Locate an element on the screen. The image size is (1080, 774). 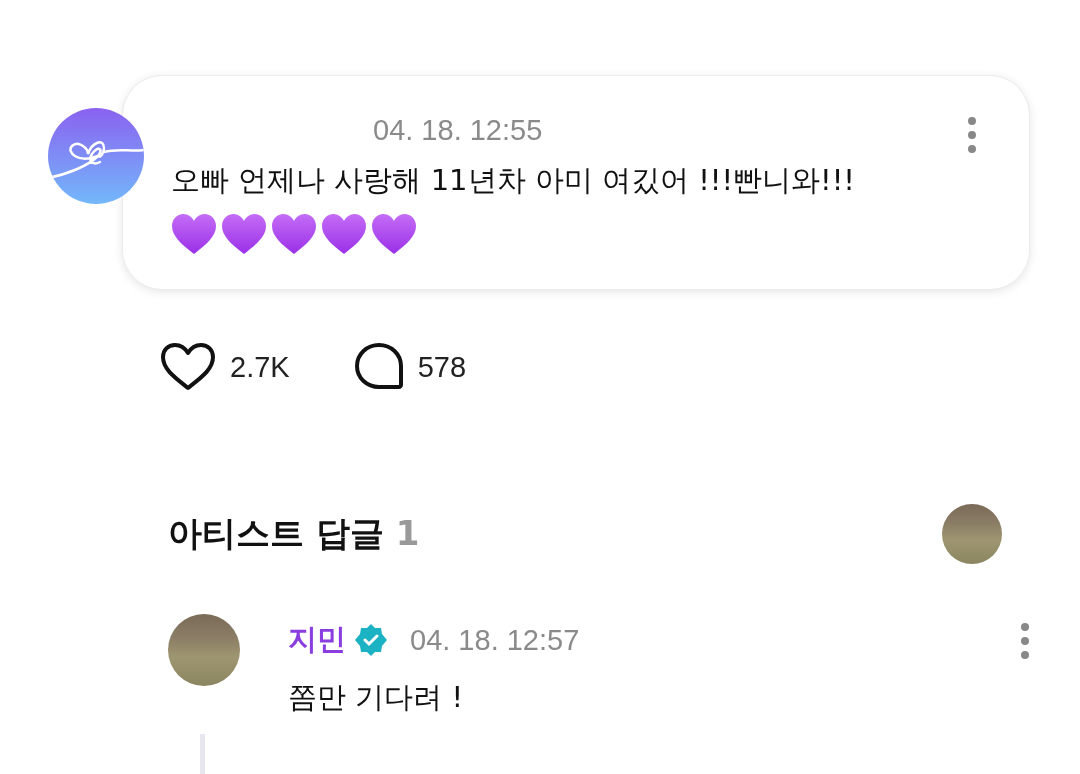
artist-avatar-photo is located at coordinates (972, 534).